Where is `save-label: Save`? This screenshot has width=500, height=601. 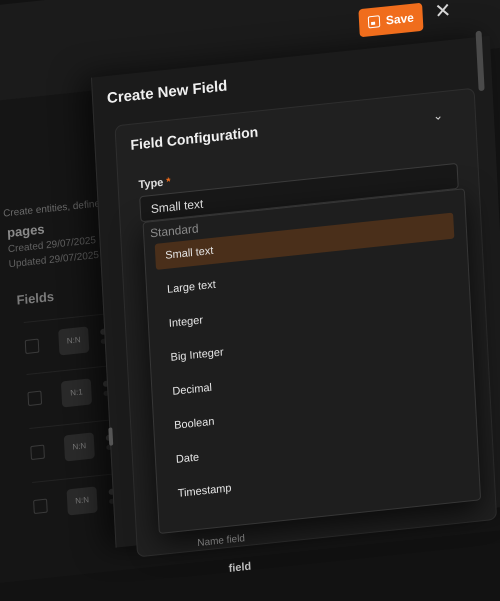 save-label: Save is located at coordinates (400, 19).